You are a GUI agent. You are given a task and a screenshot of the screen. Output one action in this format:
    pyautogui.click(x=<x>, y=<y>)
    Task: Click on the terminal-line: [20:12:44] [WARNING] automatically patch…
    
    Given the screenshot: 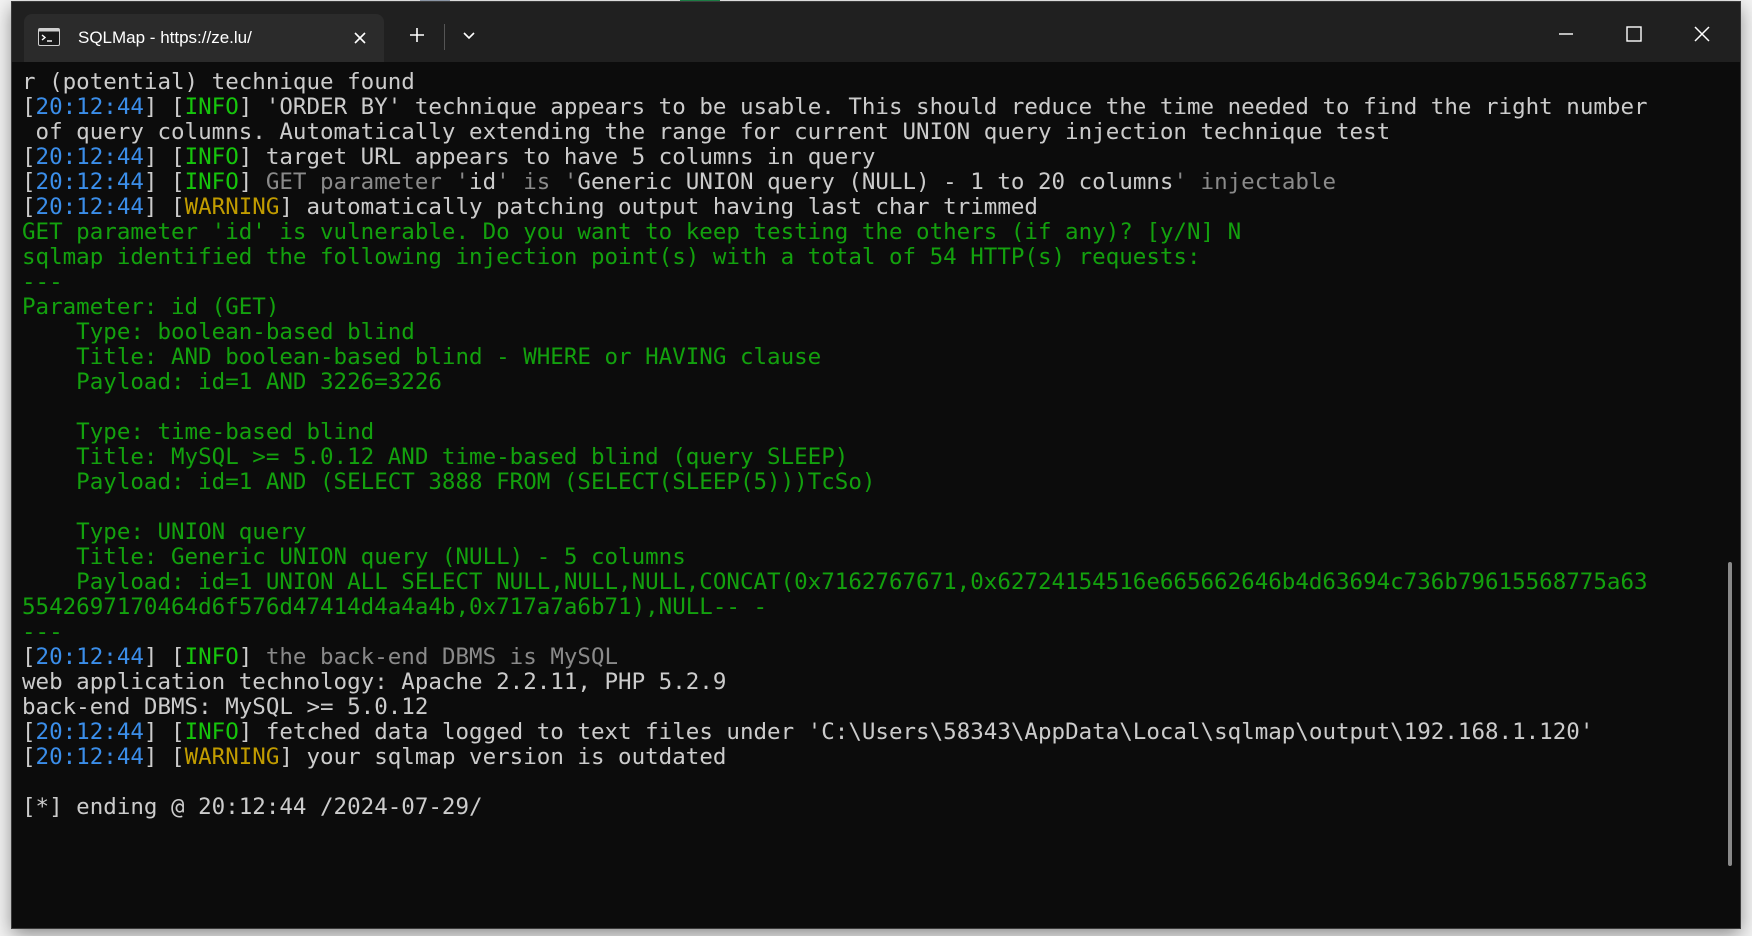 What is the action you would take?
    pyautogui.click(x=530, y=207)
    